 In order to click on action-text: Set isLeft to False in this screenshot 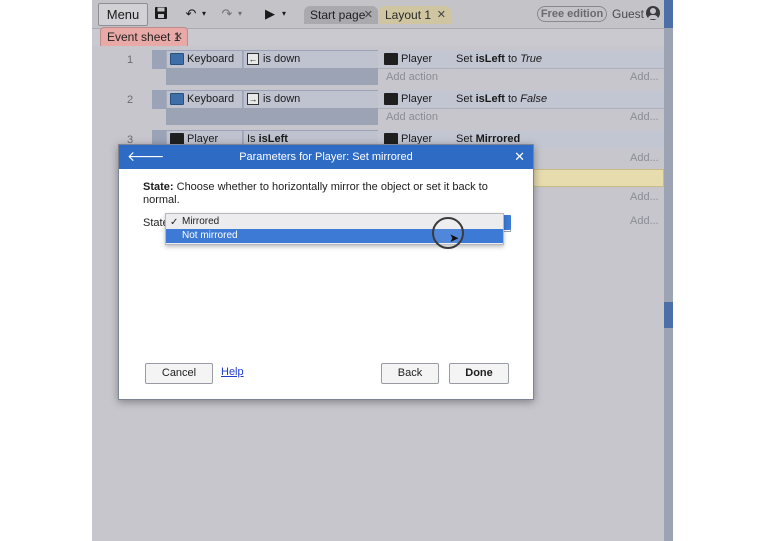, I will do `click(558, 99)`.